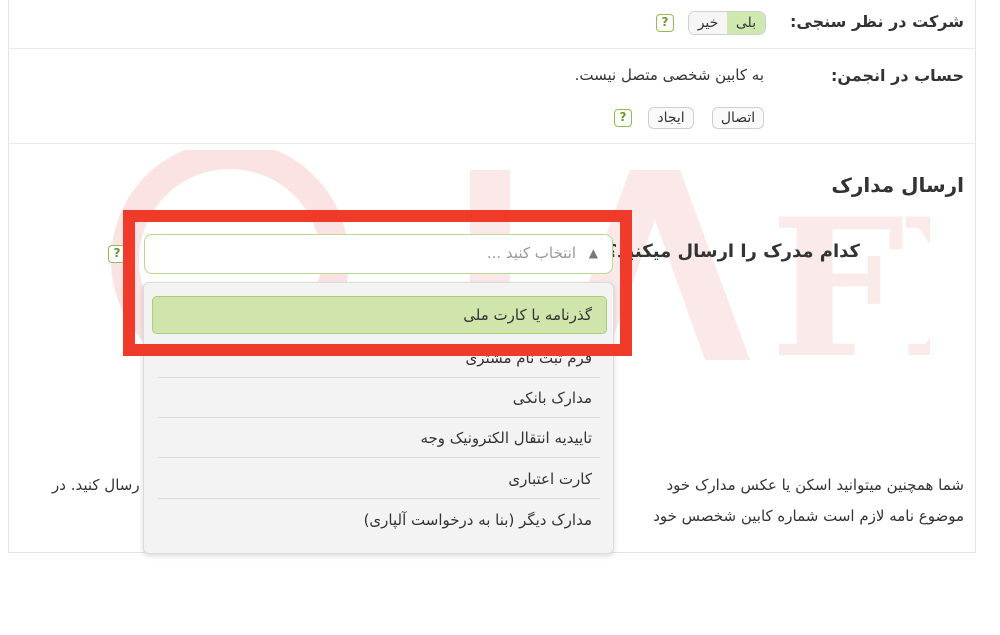  I want to click on forum-create-button: ایجاد, so click(671, 118).